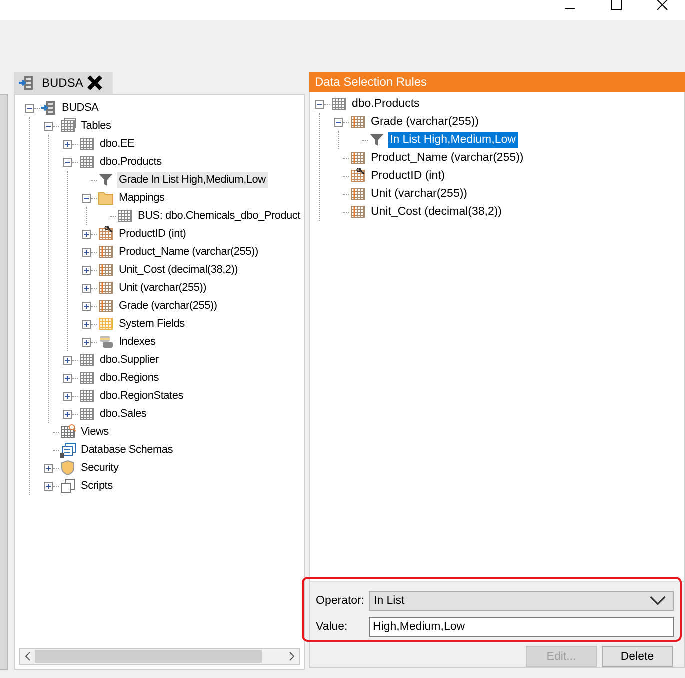  I want to click on tree-item: Scripts, so click(97, 486).